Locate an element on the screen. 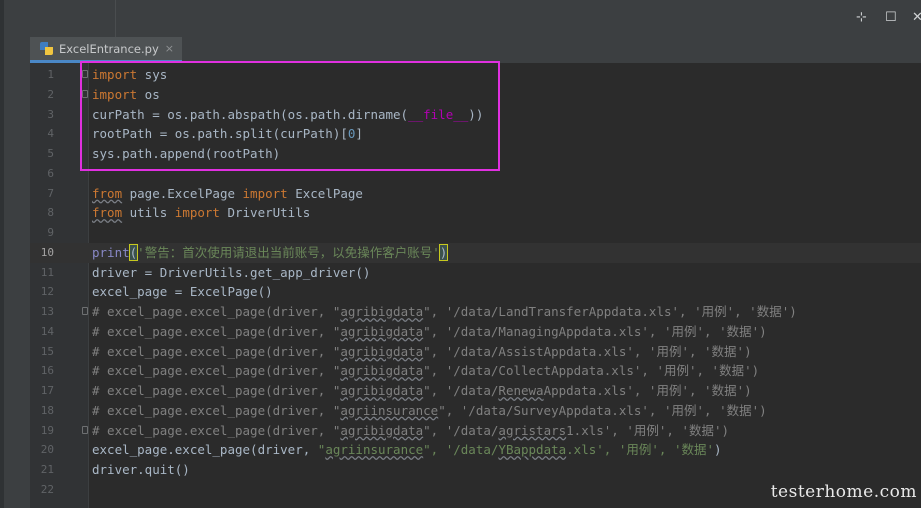 This screenshot has height=508, width=921. code-text: print('警告：首次使用请退出当前账号，以免操作客户账号') is located at coordinates (270, 253).